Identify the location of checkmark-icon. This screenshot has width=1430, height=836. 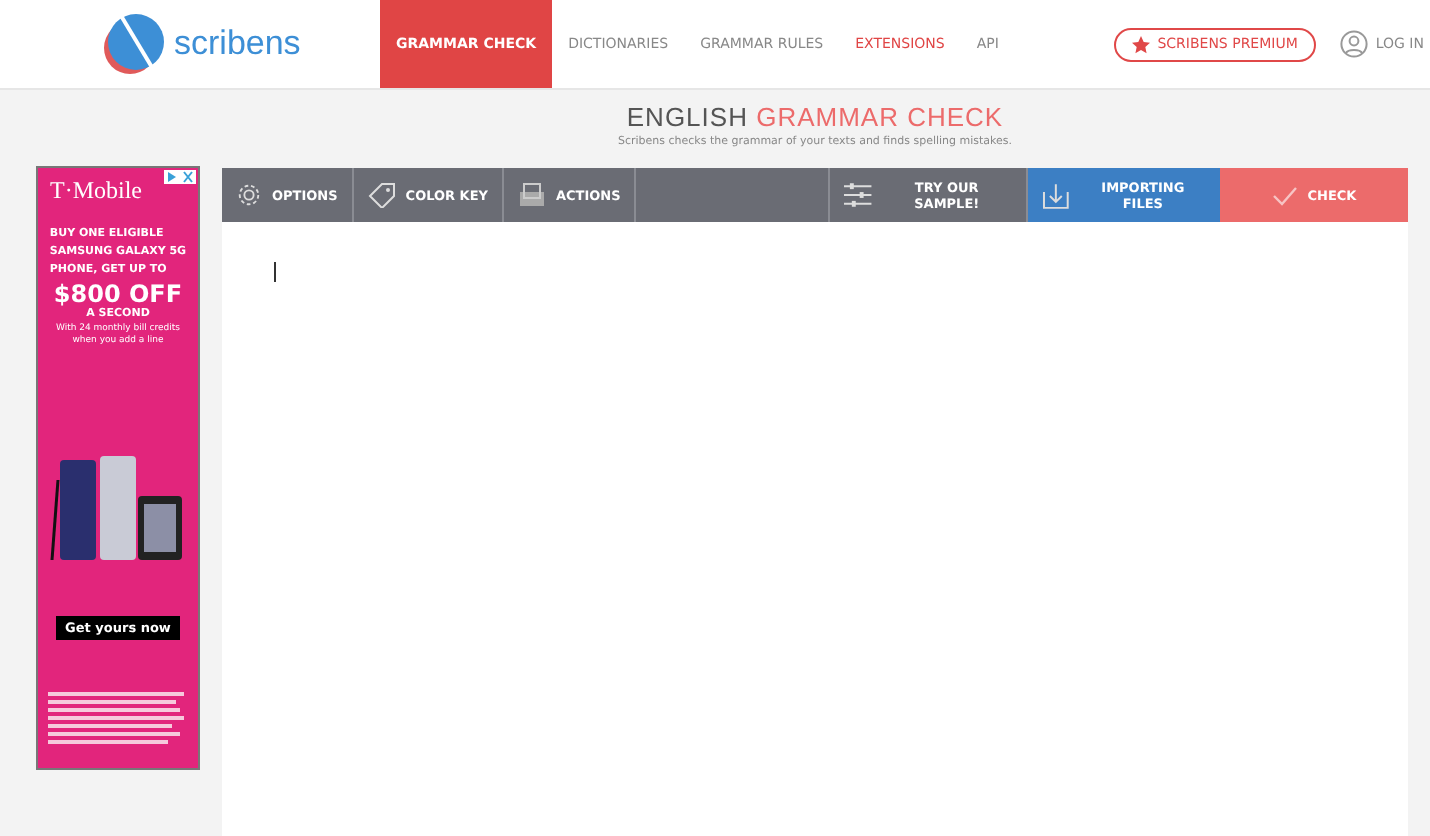
(1284, 195).